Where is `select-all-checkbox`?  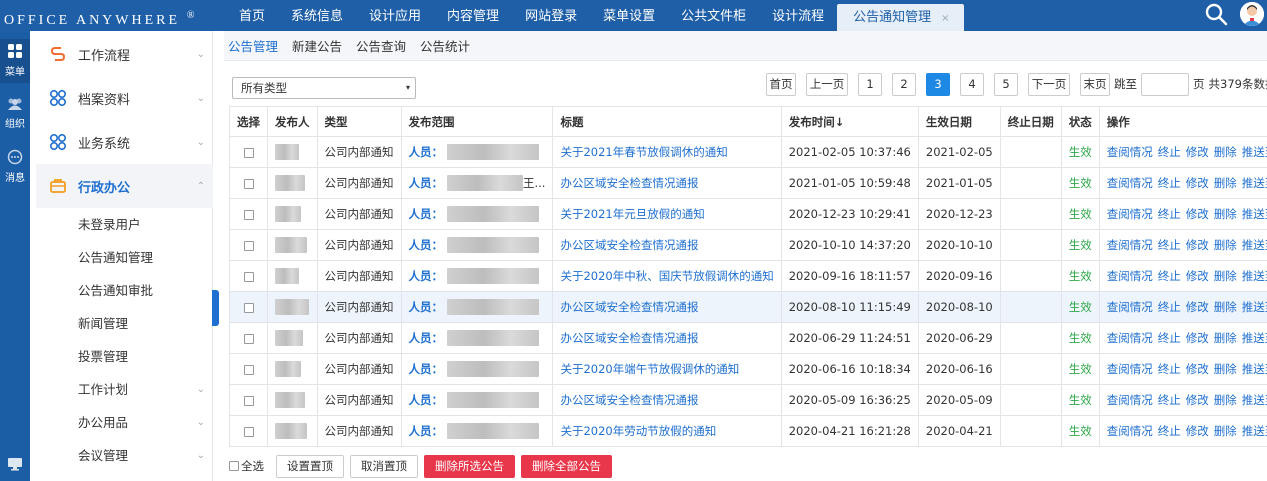
select-all-checkbox is located at coordinates (234, 466).